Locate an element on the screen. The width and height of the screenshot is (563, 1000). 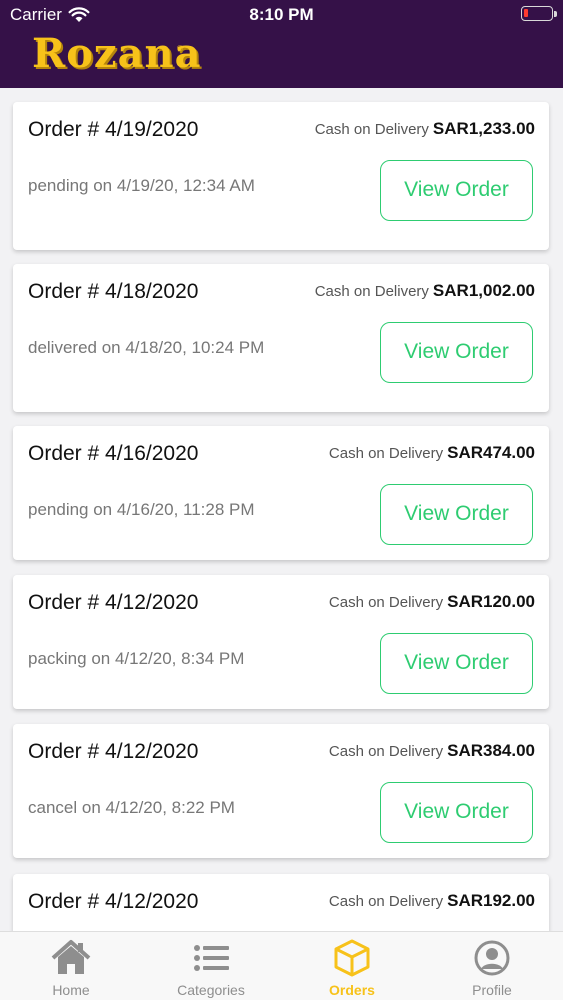
order-status: delivered on 4/18/20, 10:24 PM is located at coordinates (146, 347).